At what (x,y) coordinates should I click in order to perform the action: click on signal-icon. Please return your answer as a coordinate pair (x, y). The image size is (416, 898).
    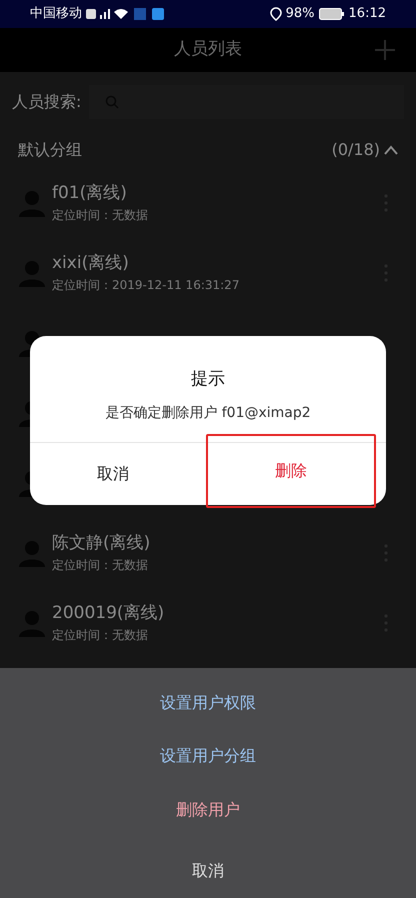
    Looking at the image, I should click on (108, 14).